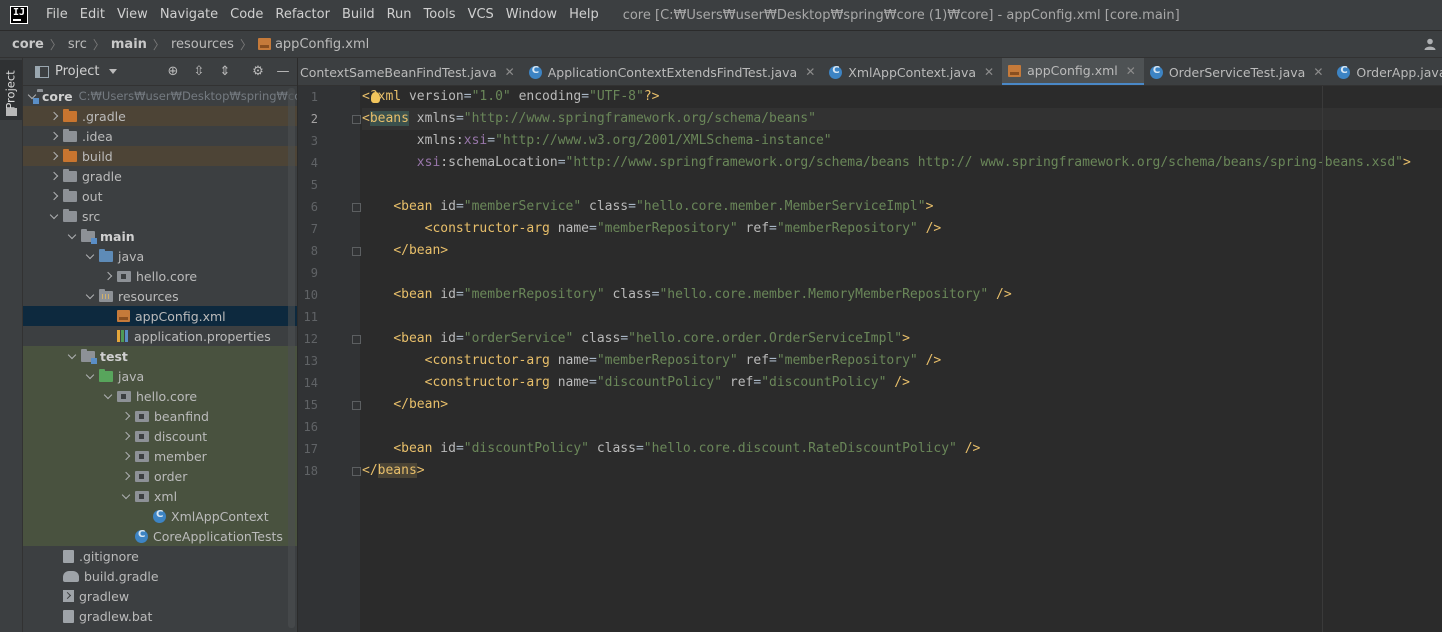  Describe the element at coordinates (902, 382) in the screenshot. I see `code-token: />` at that location.